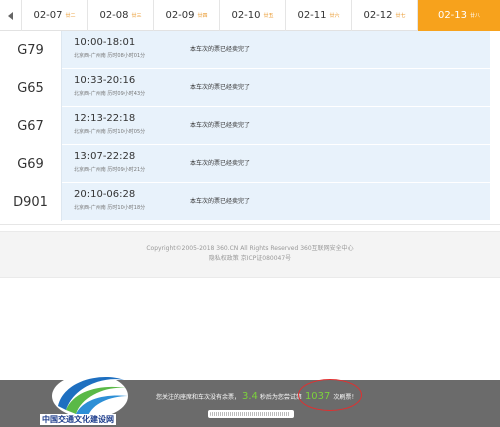 This screenshot has width=500, height=427. What do you see at coordinates (48, 15) in the screenshot?
I see `date-tab-date: 02-07` at bounding box center [48, 15].